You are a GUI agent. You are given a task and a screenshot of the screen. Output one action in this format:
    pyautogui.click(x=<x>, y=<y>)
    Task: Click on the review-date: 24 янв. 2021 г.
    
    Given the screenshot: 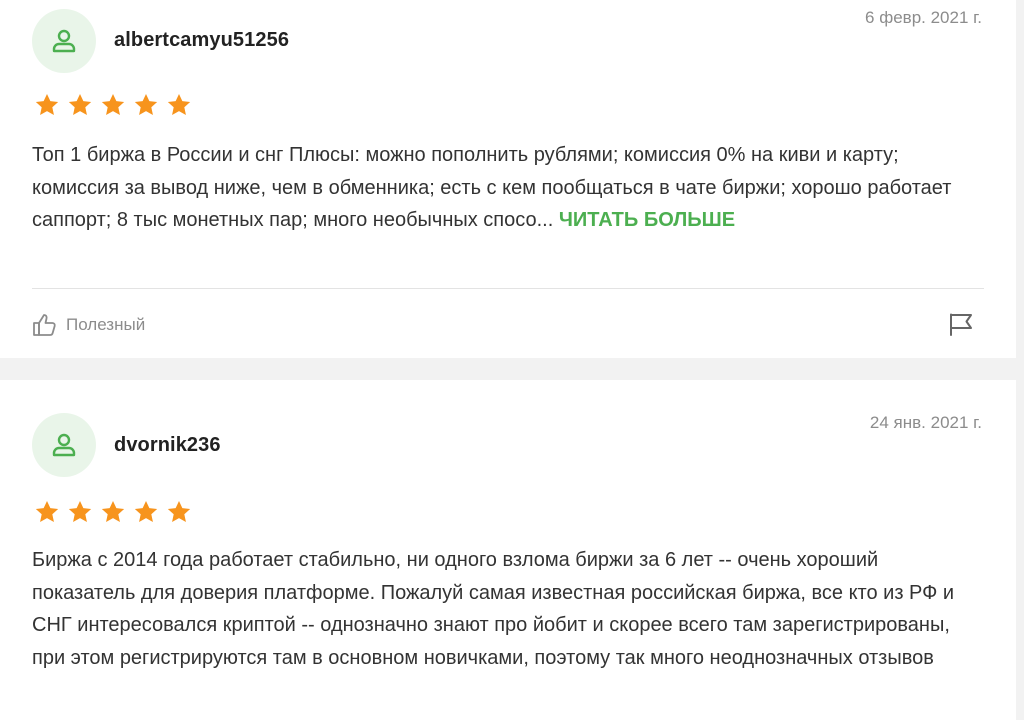 What is the action you would take?
    pyautogui.click(x=925, y=422)
    